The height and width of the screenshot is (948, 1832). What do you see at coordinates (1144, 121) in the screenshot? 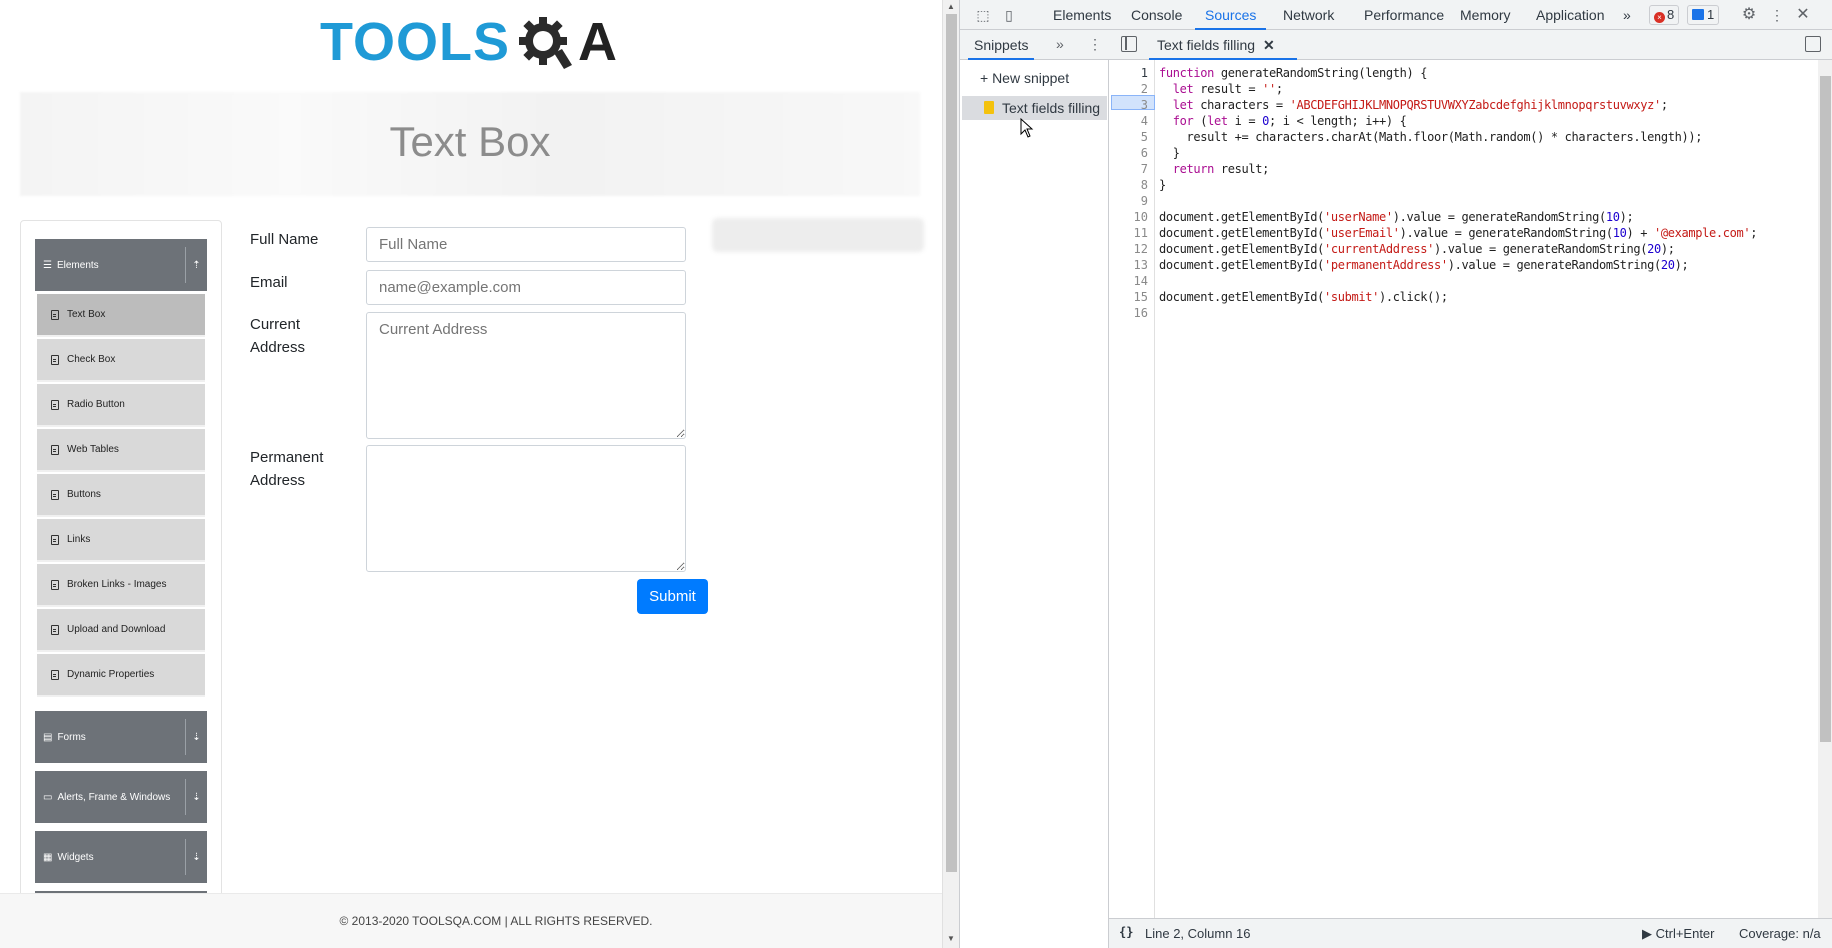
I see `line-number: 4` at bounding box center [1144, 121].